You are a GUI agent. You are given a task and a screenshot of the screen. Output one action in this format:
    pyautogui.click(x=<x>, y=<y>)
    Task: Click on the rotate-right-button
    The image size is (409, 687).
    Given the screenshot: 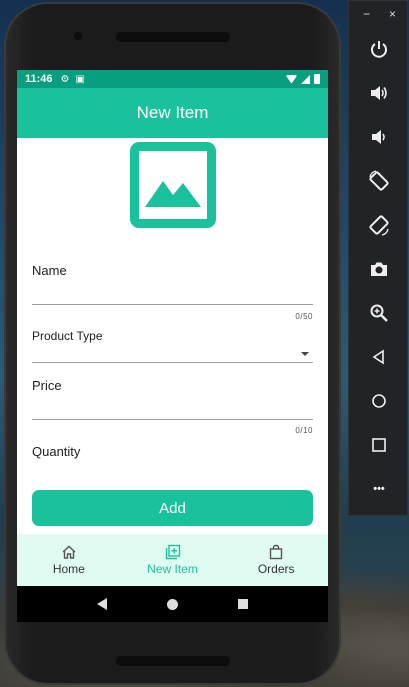 What is the action you would take?
    pyautogui.click(x=379, y=225)
    